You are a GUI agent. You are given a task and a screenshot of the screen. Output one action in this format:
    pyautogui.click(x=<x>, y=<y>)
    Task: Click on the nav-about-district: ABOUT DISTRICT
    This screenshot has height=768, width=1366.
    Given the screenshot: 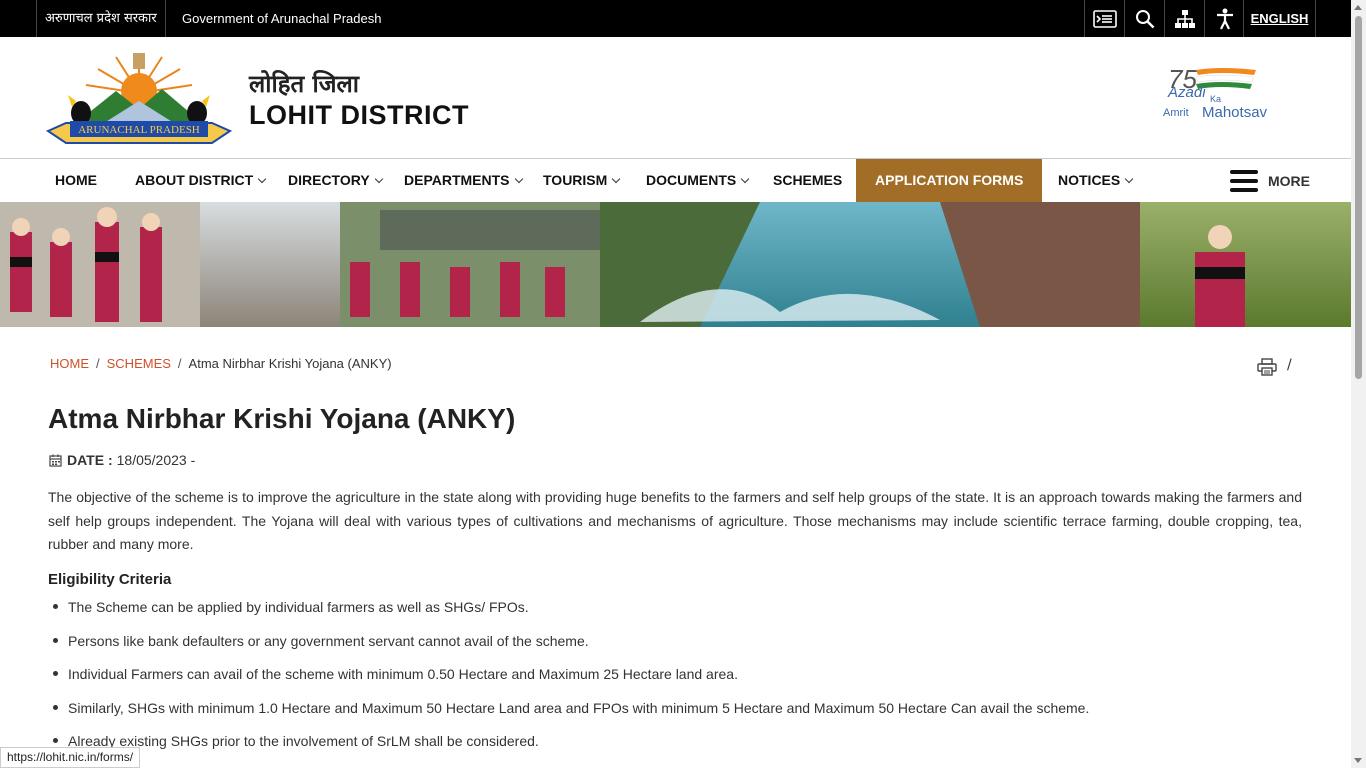 What is the action you would take?
    pyautogui.click(x=201, y=180)
    